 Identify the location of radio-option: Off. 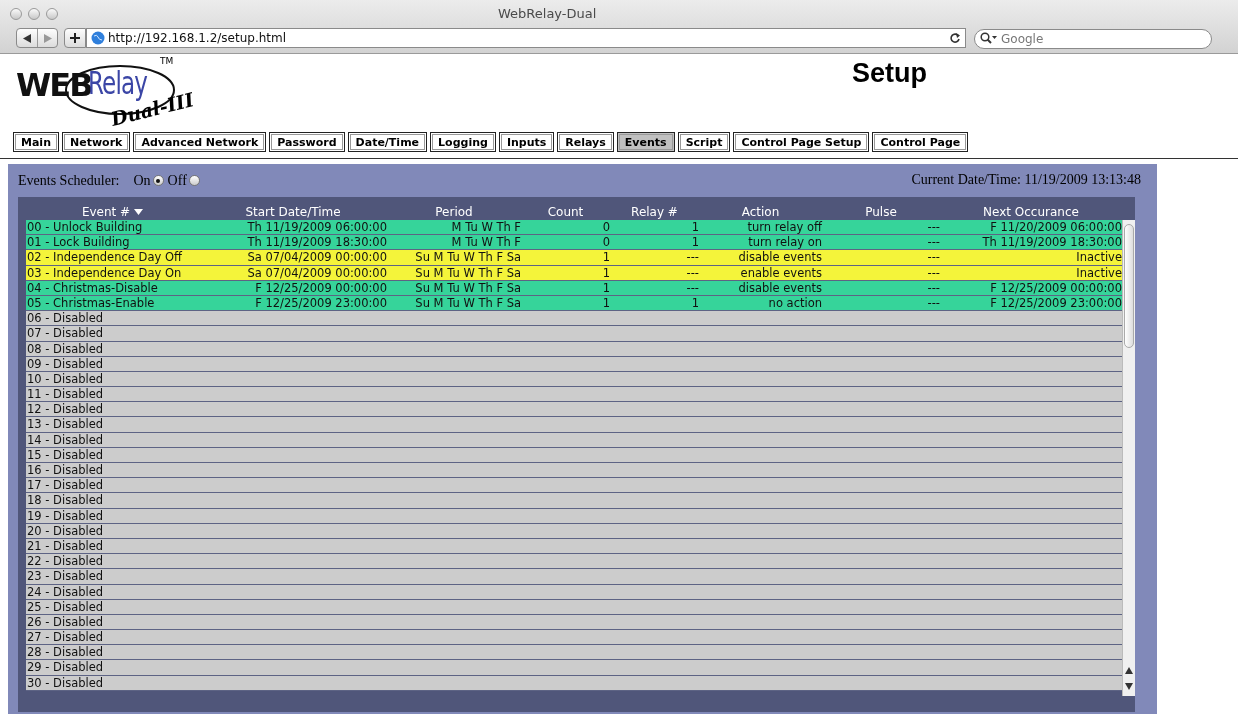
(183, 180).